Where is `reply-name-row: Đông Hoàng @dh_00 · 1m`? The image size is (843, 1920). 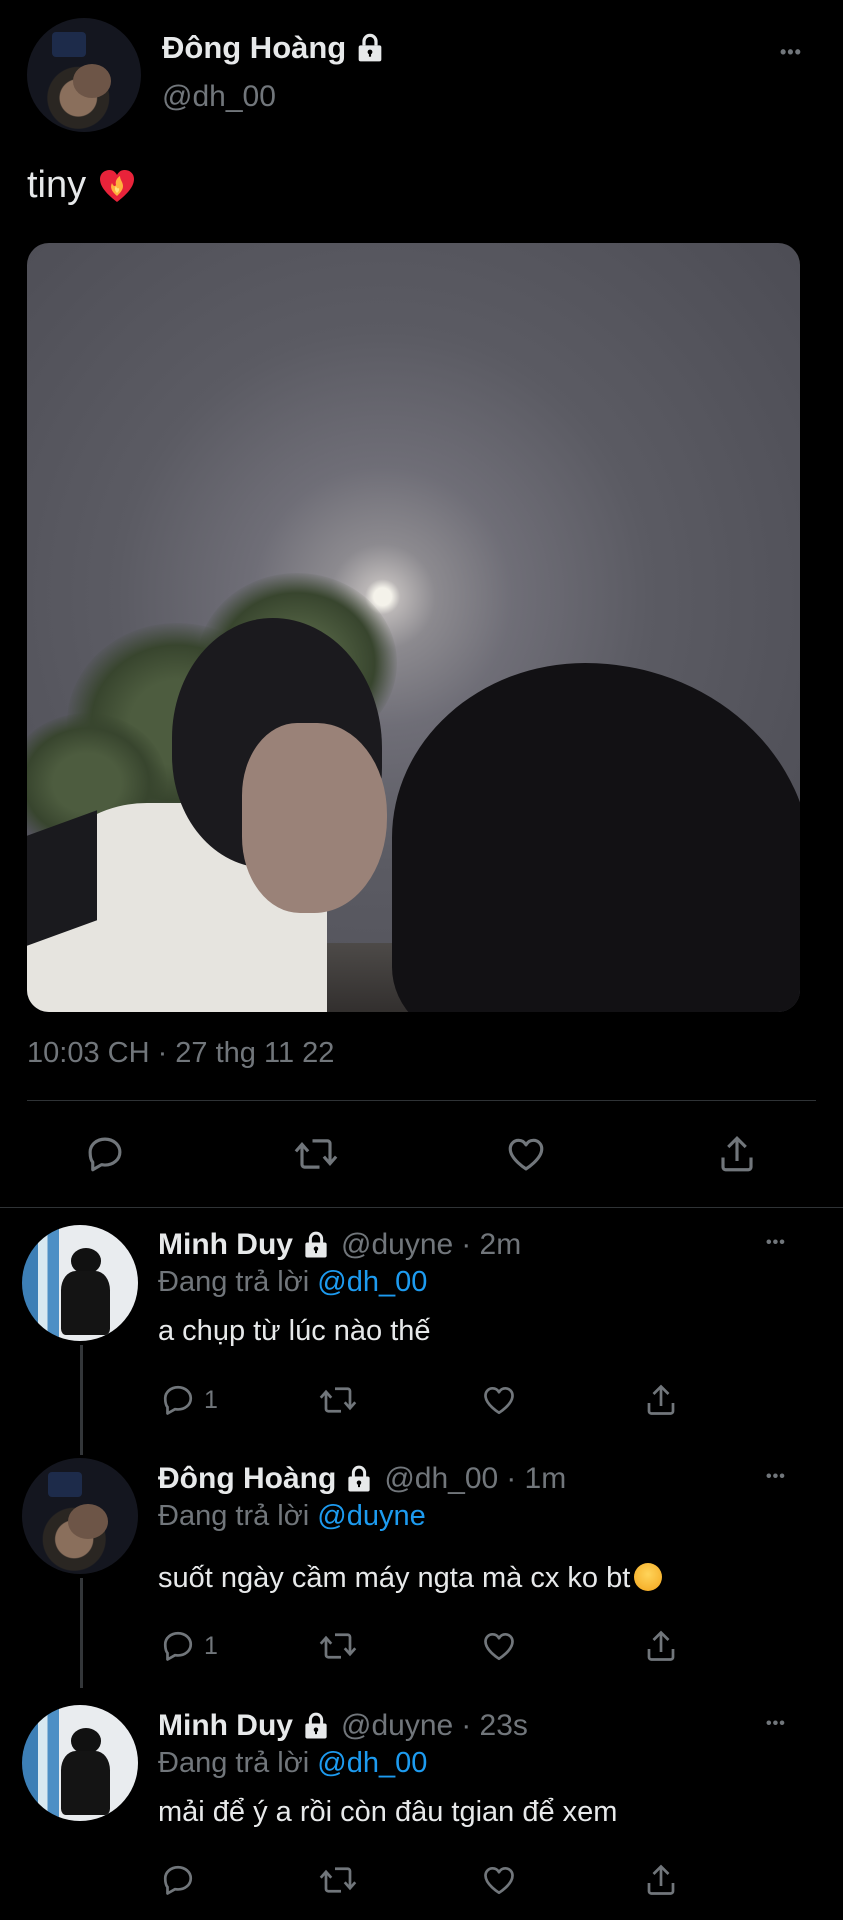
reply-name-row: Đông Hoàng @dh_00 · 1m is located at coordinates (362, 1479).